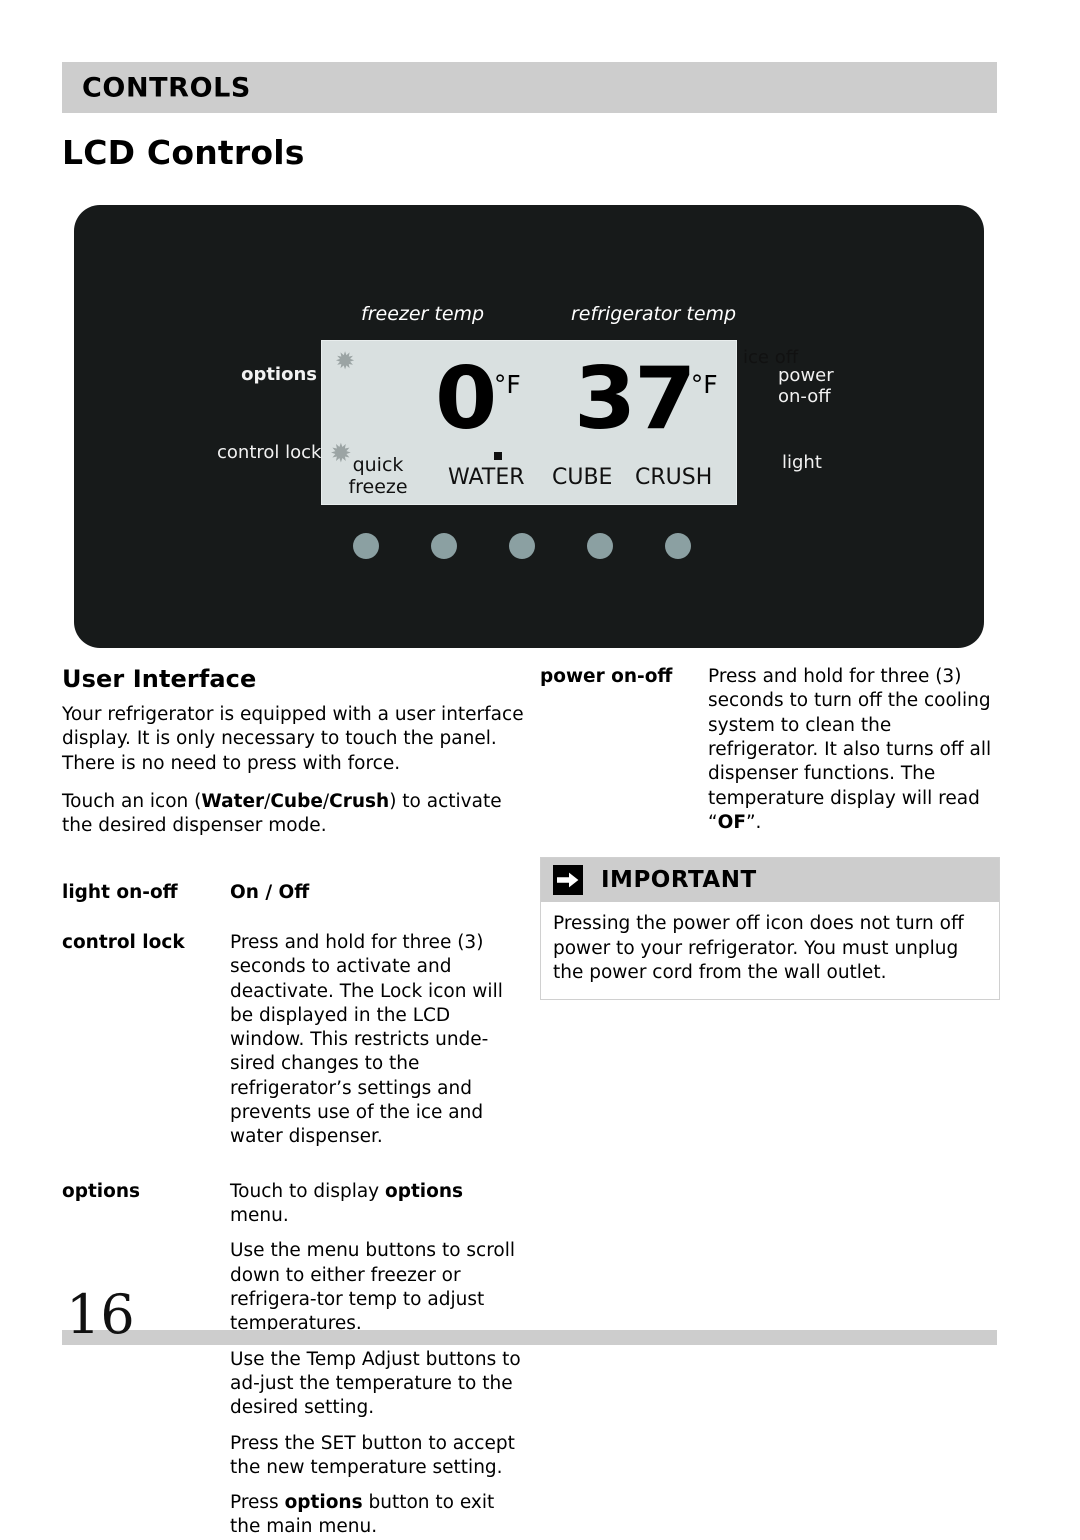 The width and height of the screenshot is (1080, 1540). Describe the element at coordinates (498, 456) in the screenshot. I see `active-mode-indicator-dot` at that location.